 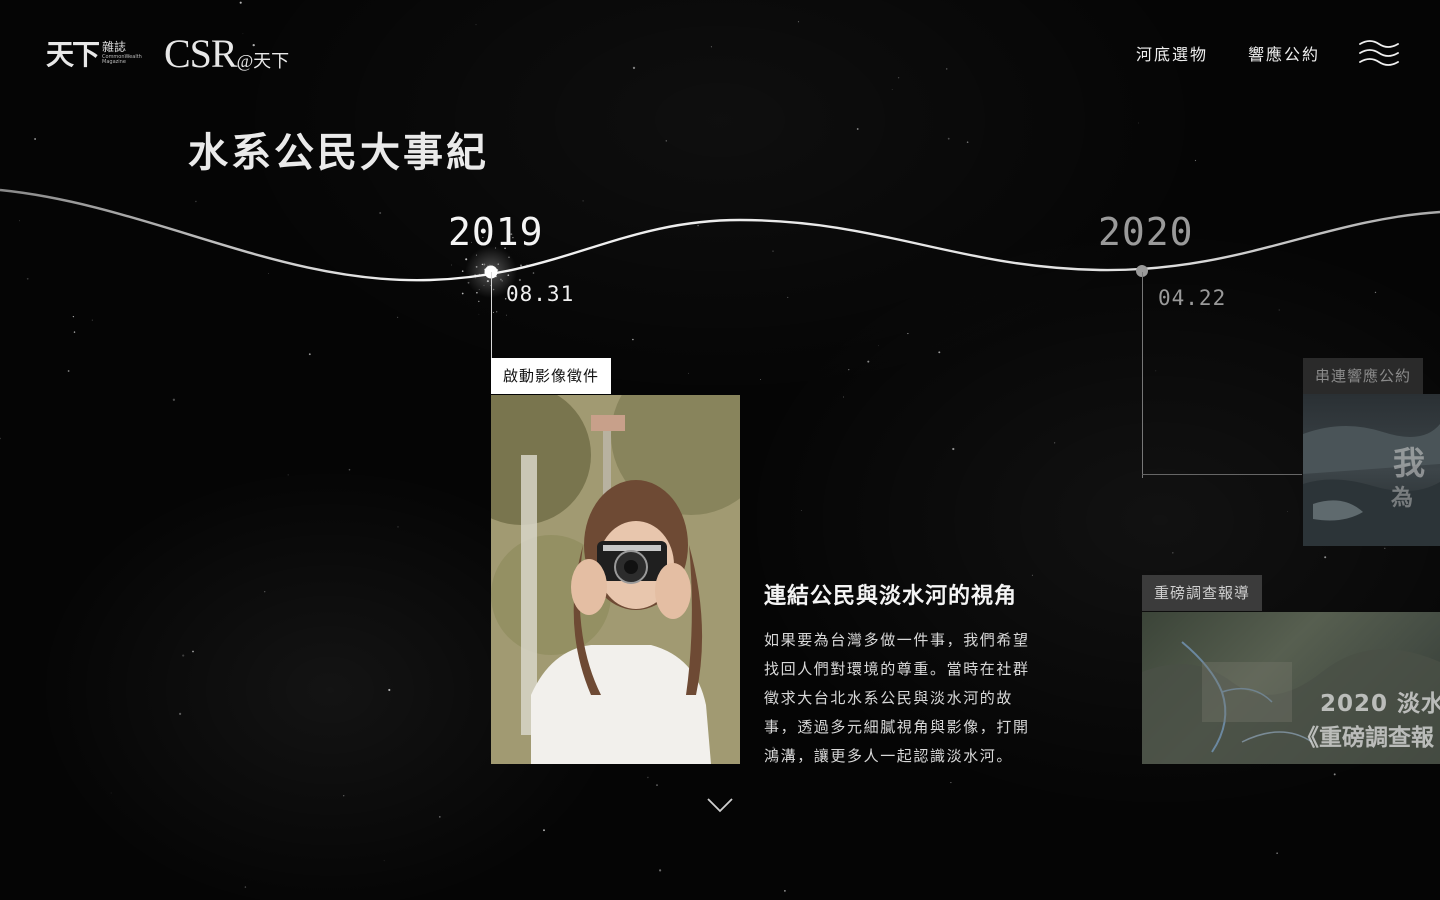 What do you see at coordinates (114, 62) in the screenshot?
I see `logo-cw-en2: Magazine` at bounding box center [114, 62].